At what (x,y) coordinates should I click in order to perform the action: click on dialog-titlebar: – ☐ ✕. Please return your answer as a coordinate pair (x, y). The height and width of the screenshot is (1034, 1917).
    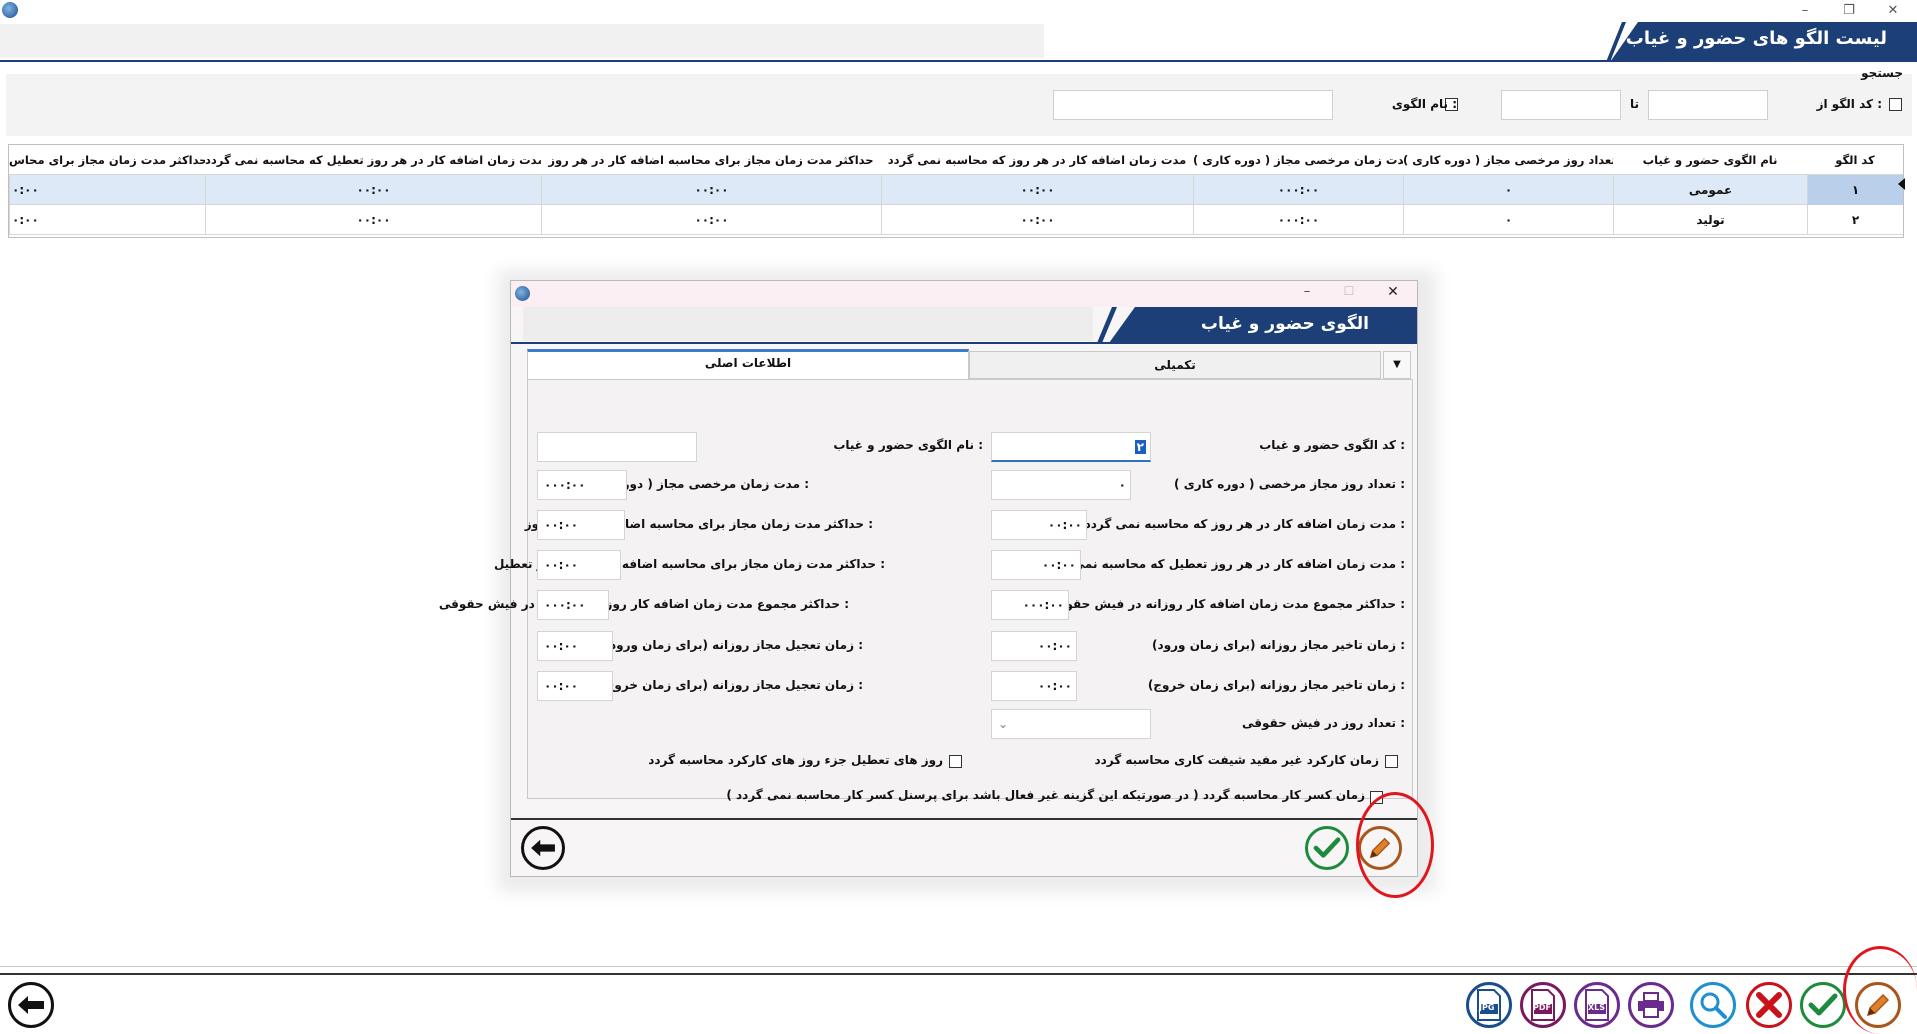
    Looking at the image, I should click on (964, 294).